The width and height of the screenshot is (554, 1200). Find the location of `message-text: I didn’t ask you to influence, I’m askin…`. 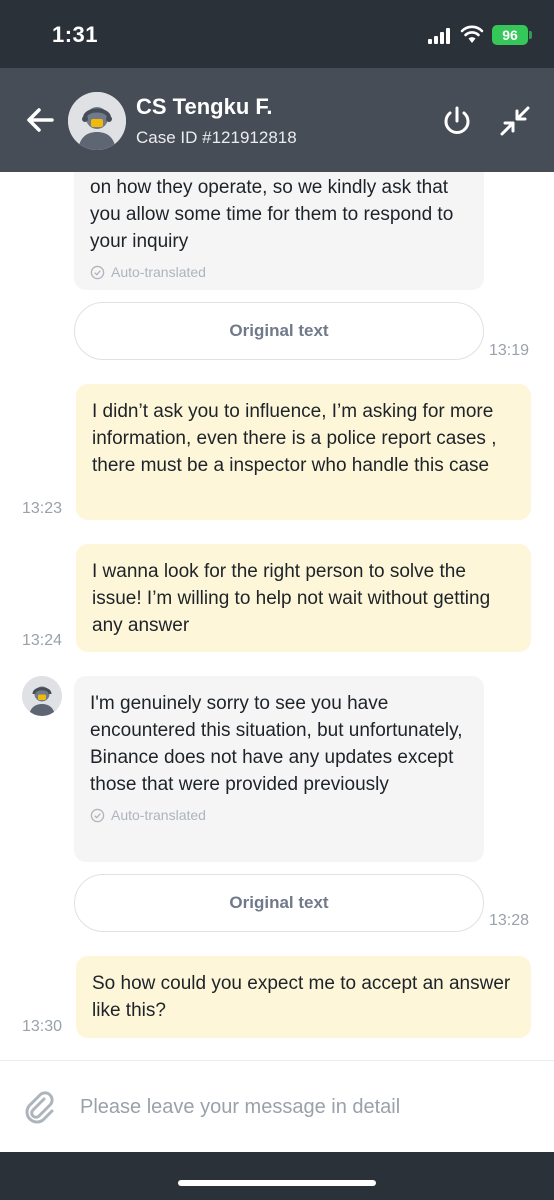

message-text: I didn’t ask you to influence, I’m askin… is located at coordinates (294, 438).